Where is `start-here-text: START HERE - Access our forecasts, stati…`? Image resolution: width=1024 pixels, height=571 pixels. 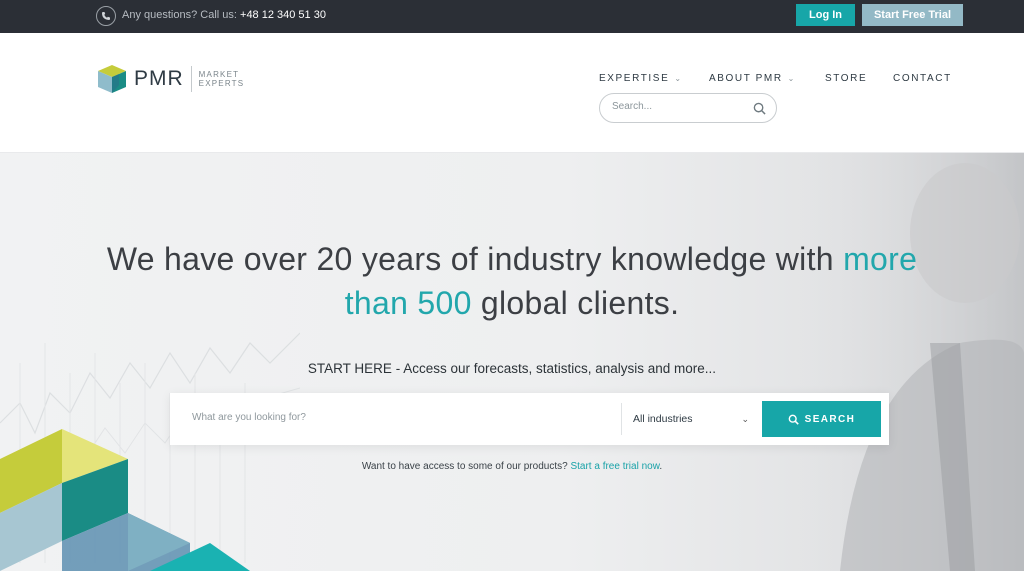 start-here-text: START HERE - Access our forecasts, stati… is located at coordinates (512, 368).